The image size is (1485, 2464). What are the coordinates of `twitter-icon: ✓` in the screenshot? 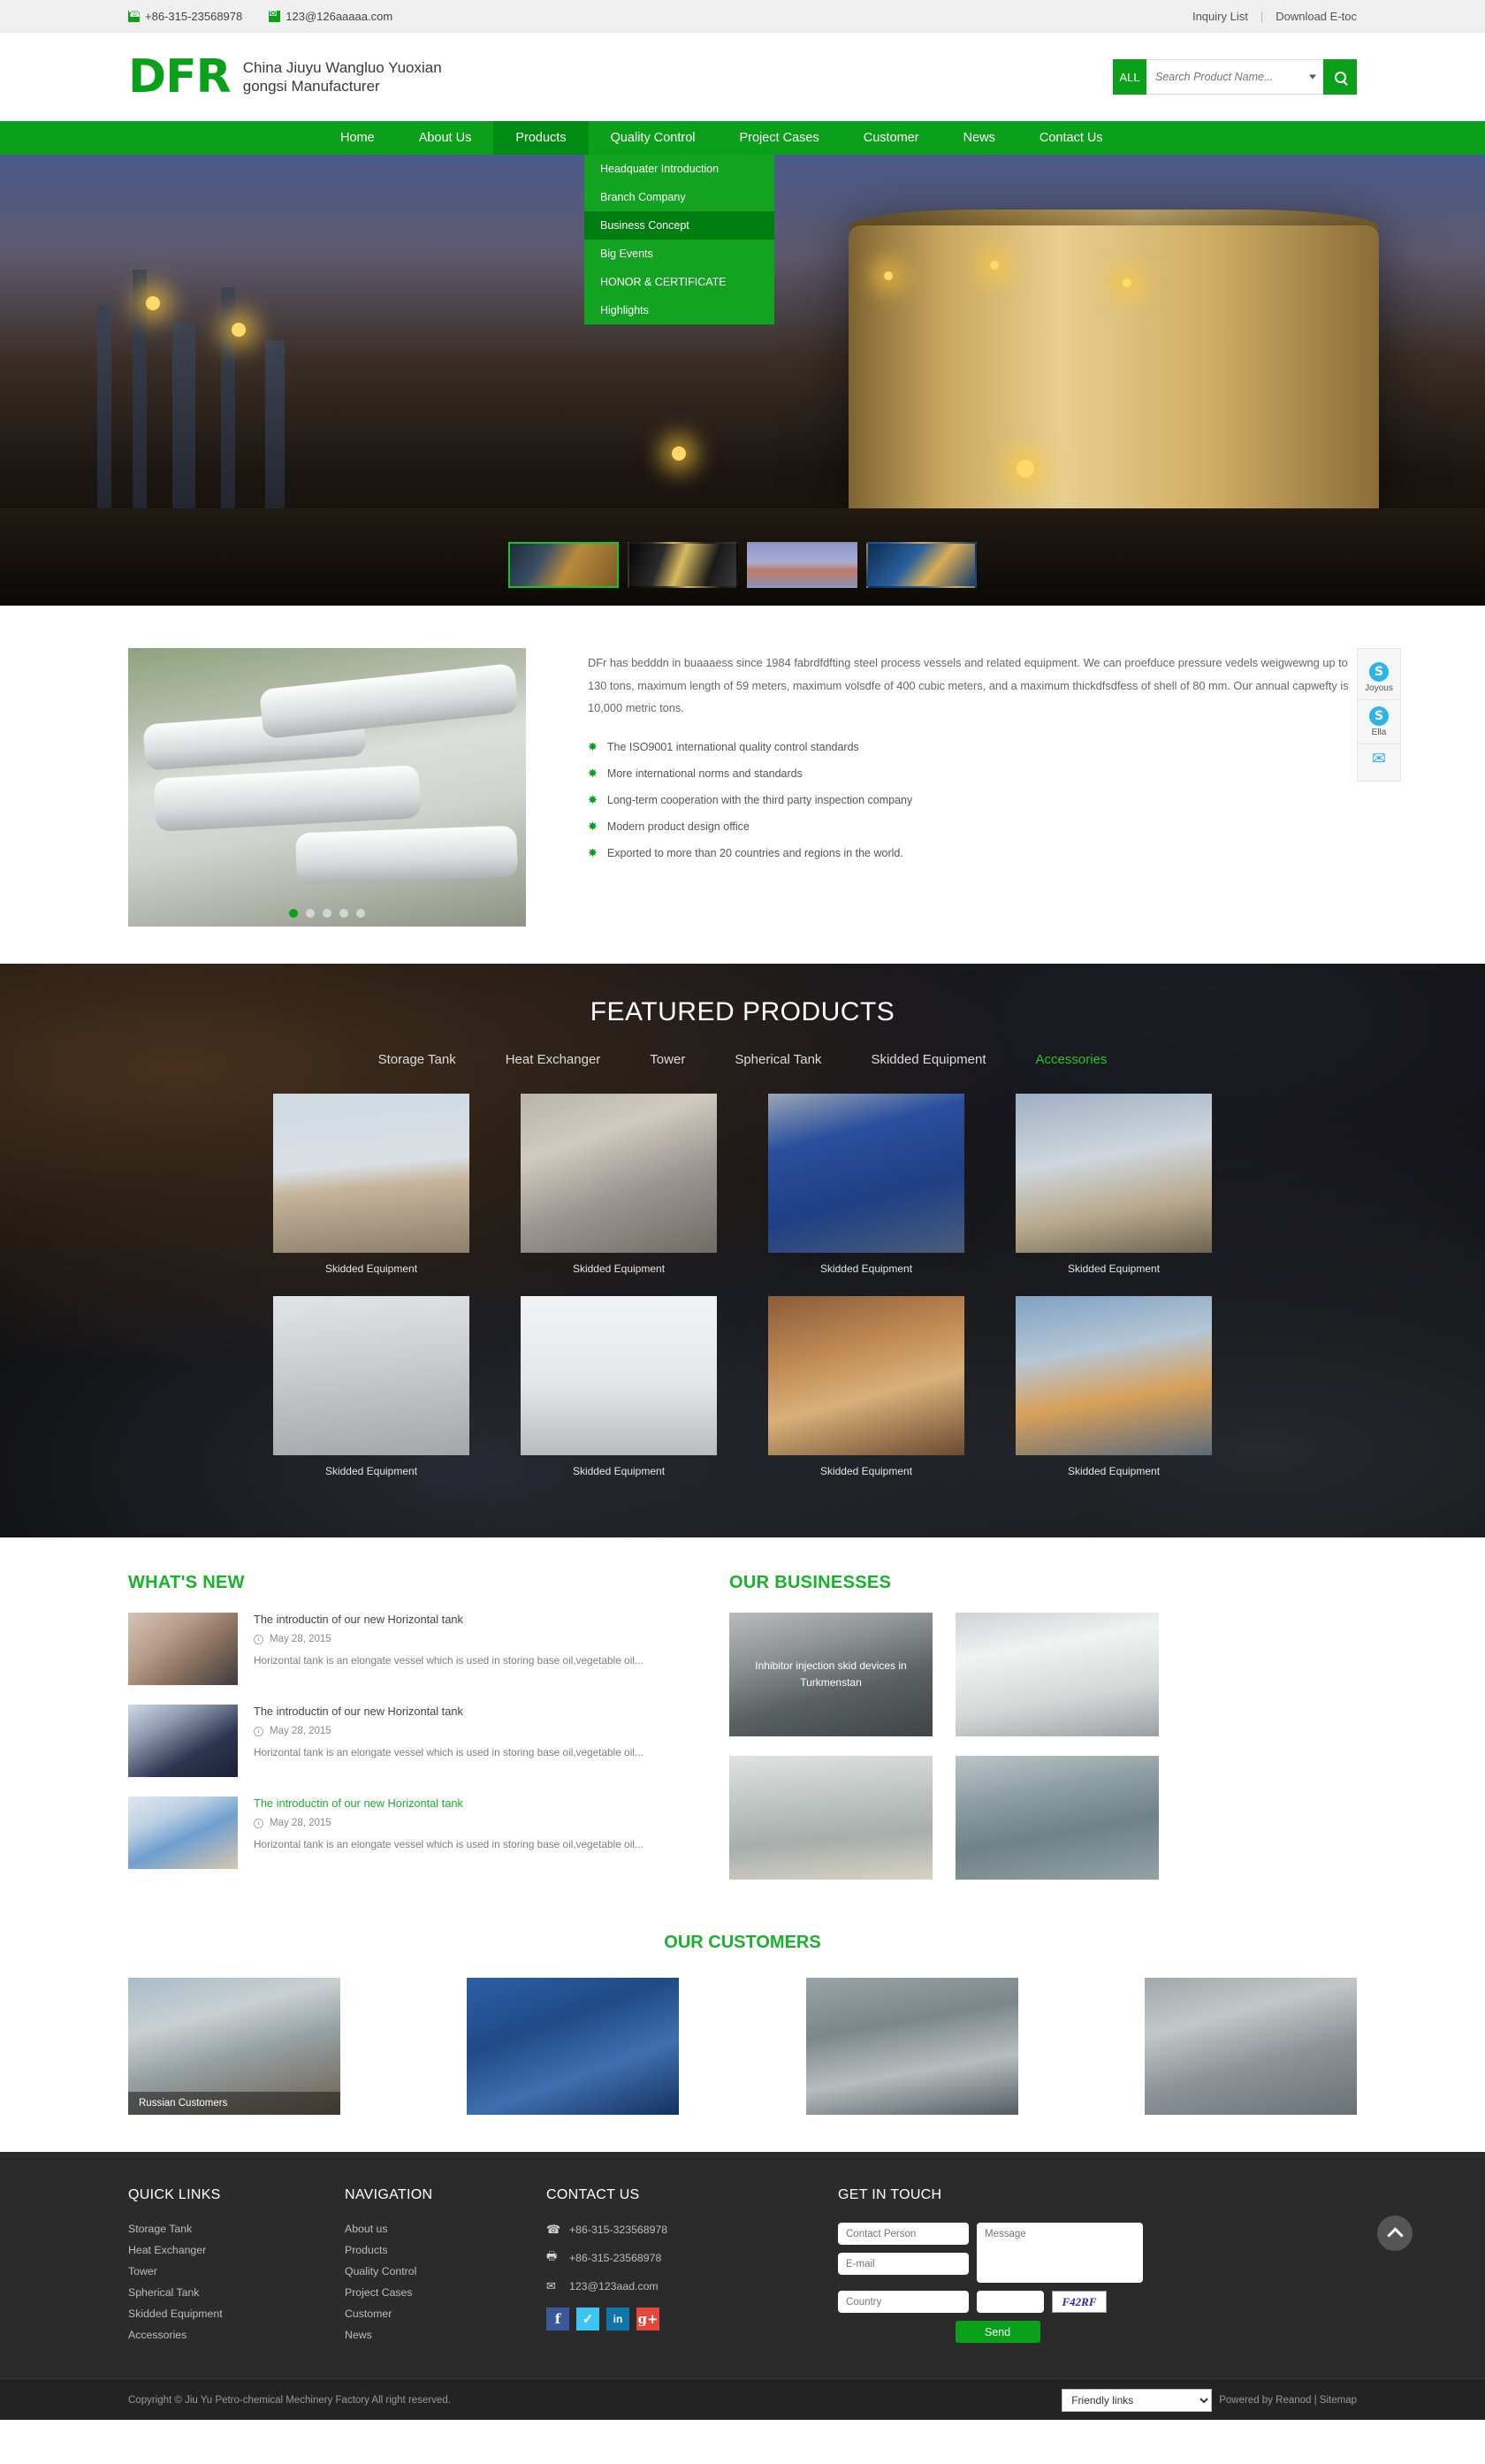 It's located at (587, 2319).